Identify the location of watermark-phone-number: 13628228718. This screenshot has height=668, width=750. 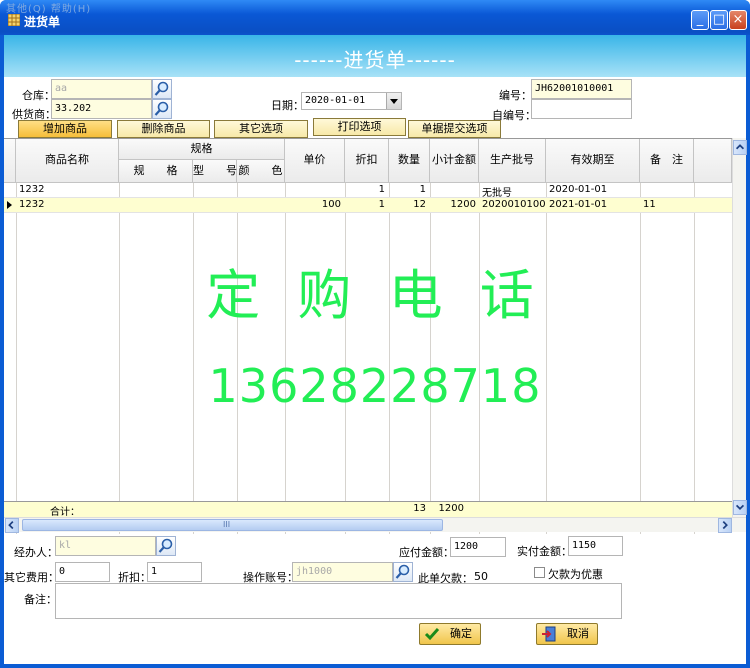
(375, 386).